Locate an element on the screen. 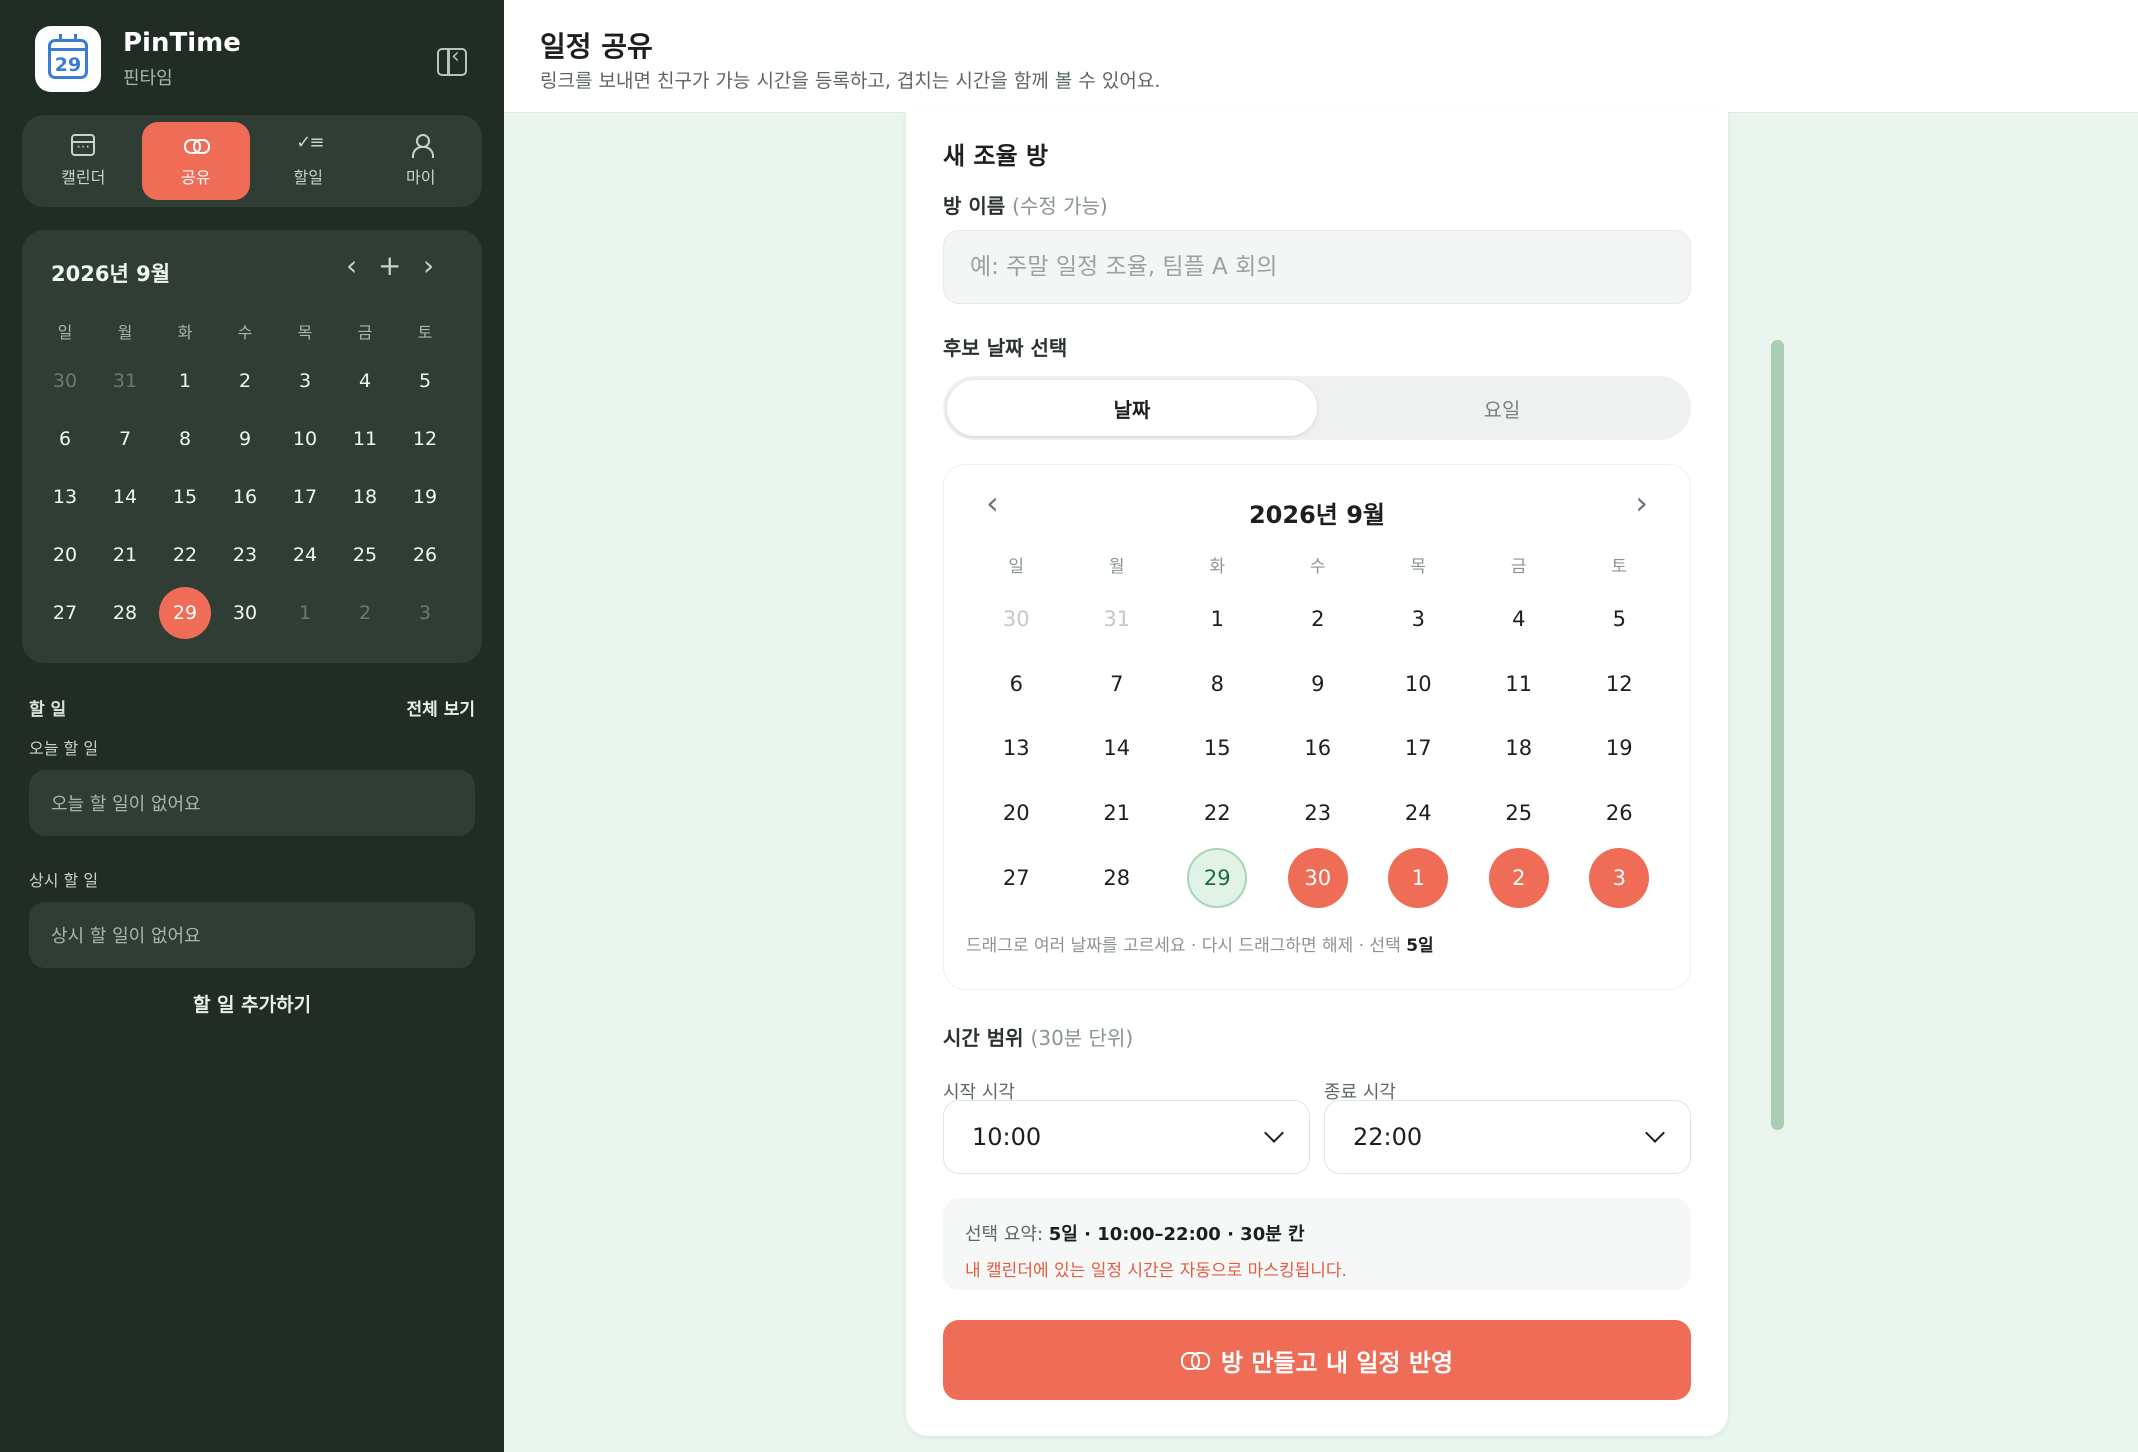 Image resolution: width=2138 pixels, height=1452 pixels. room-name-input is located at coordinates (1317, 267).